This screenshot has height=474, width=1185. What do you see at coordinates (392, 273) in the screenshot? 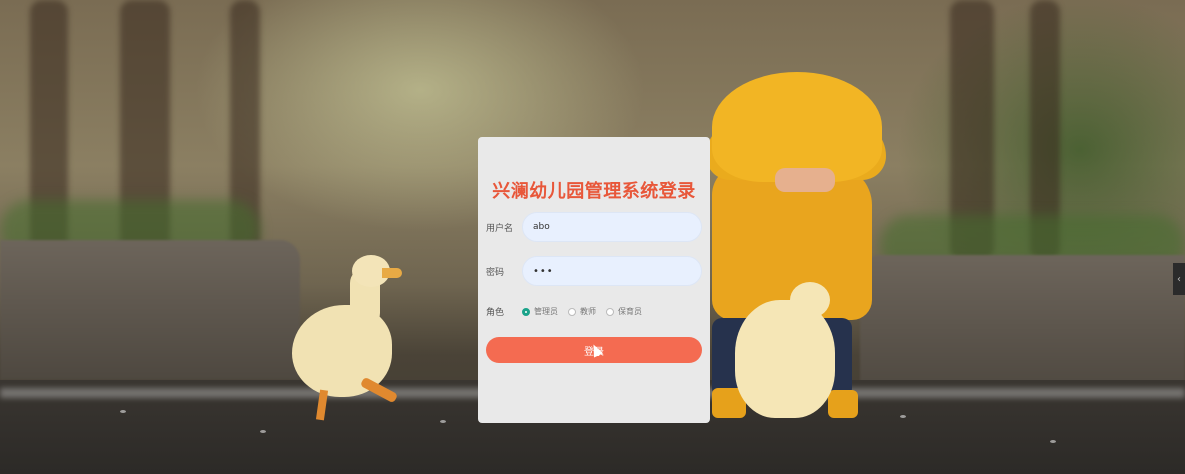
I see `duckling-left-bill` at bounding box center [392, 273].